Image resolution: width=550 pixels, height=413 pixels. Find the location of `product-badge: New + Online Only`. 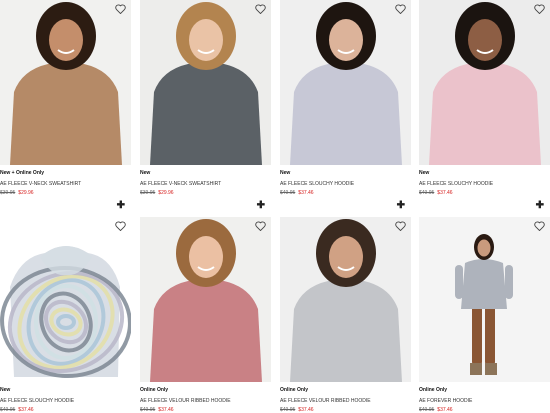

product-badge: New + Online Only is located at coordinates (22, 173).